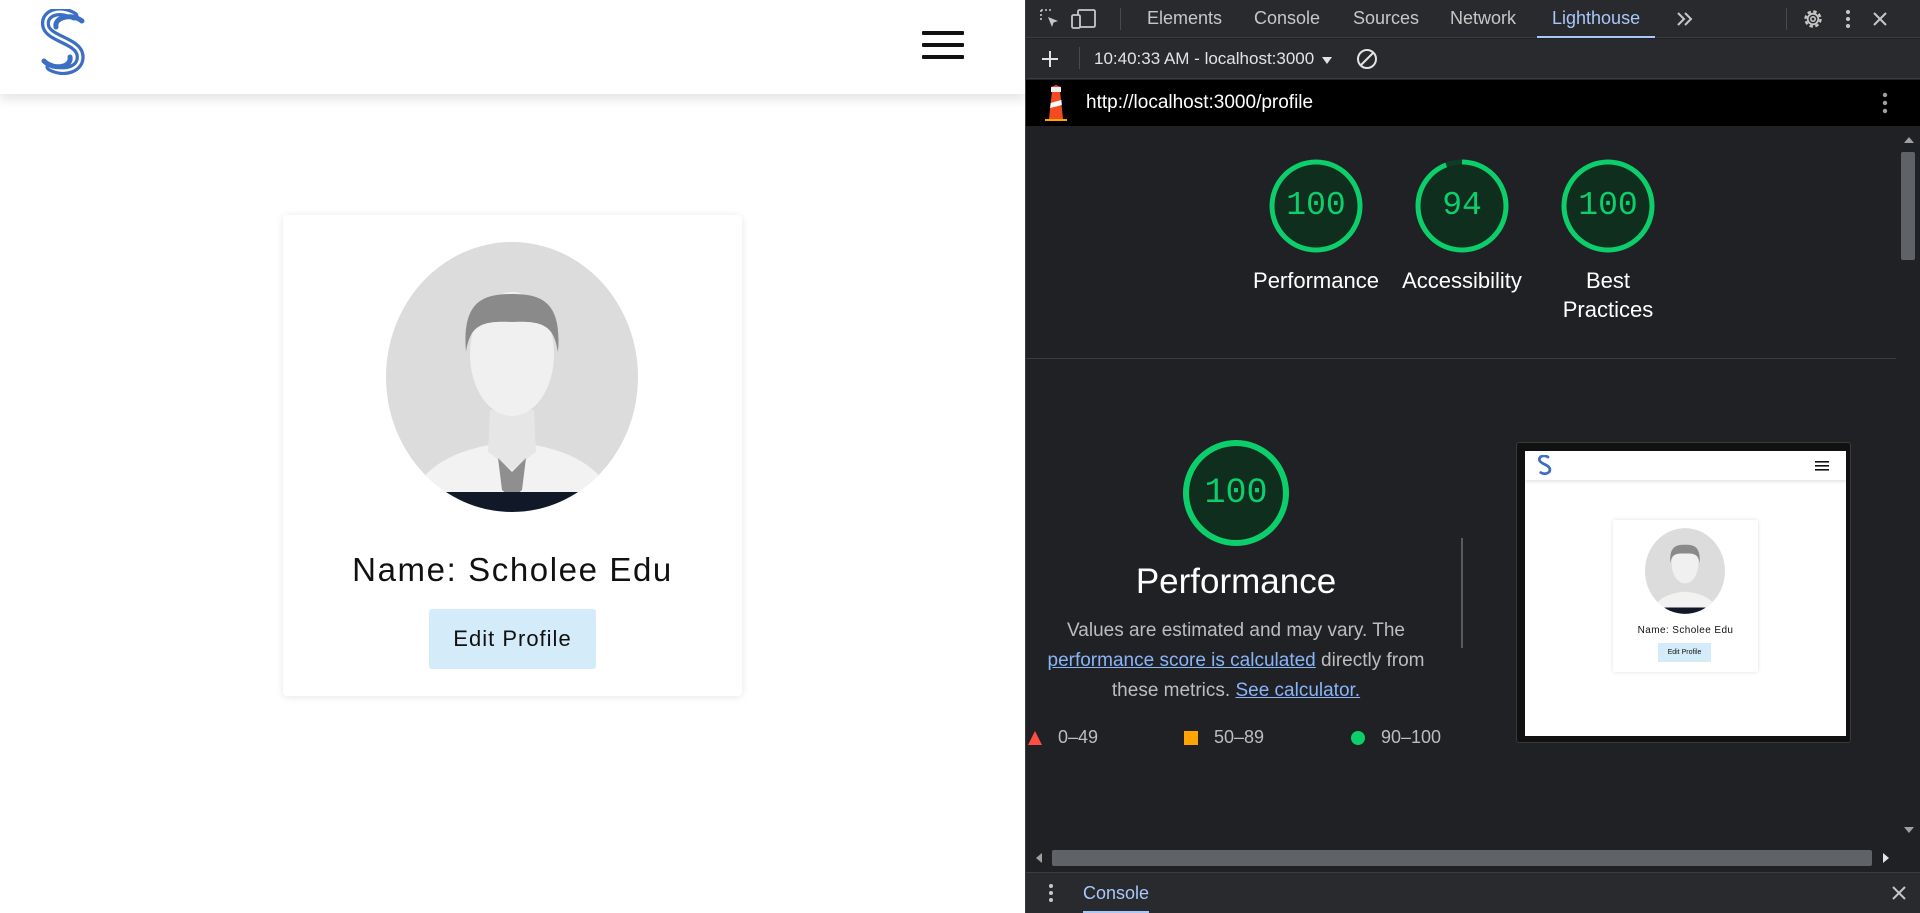 The width and height of the screenshot is (1920, 913). Describe the element at coordinates (1473, 103) in the screenshot. I see `lighthouse-url-bar: http://localhost:3000/profile` at that location.